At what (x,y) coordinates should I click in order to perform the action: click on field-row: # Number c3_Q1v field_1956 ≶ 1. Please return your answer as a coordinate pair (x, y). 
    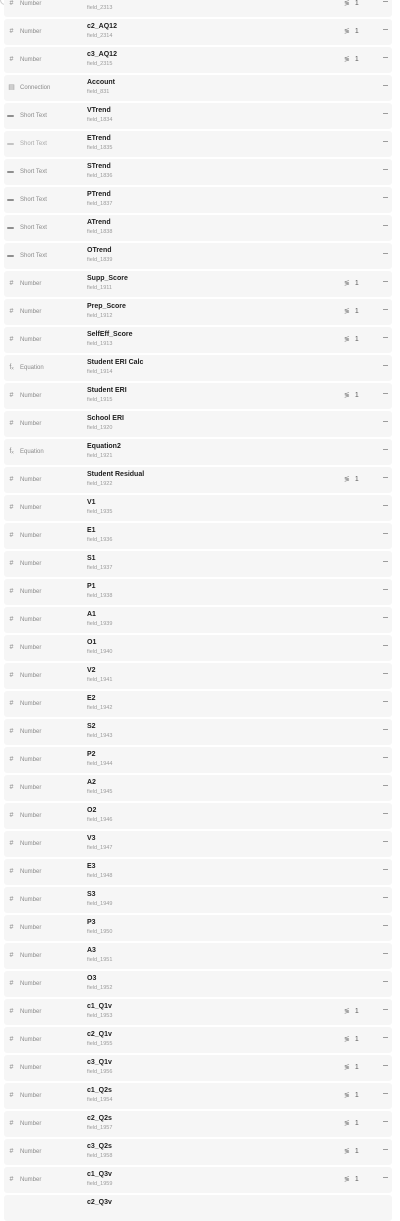
    Looking at the image, I should click on (198, 1068).